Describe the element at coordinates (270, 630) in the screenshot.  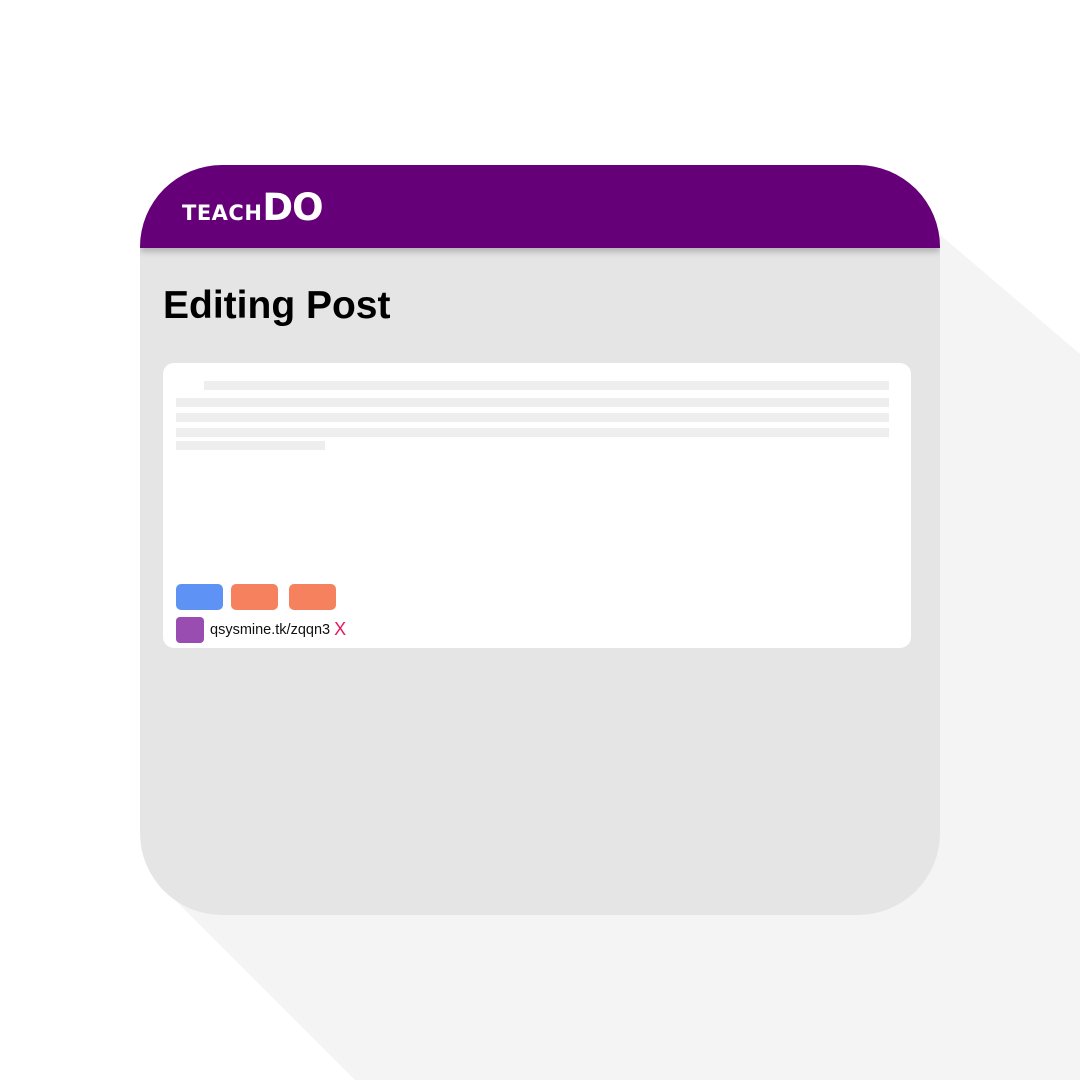
I see `attachment-link: qsysmine.tk/zqqn3` at that location.